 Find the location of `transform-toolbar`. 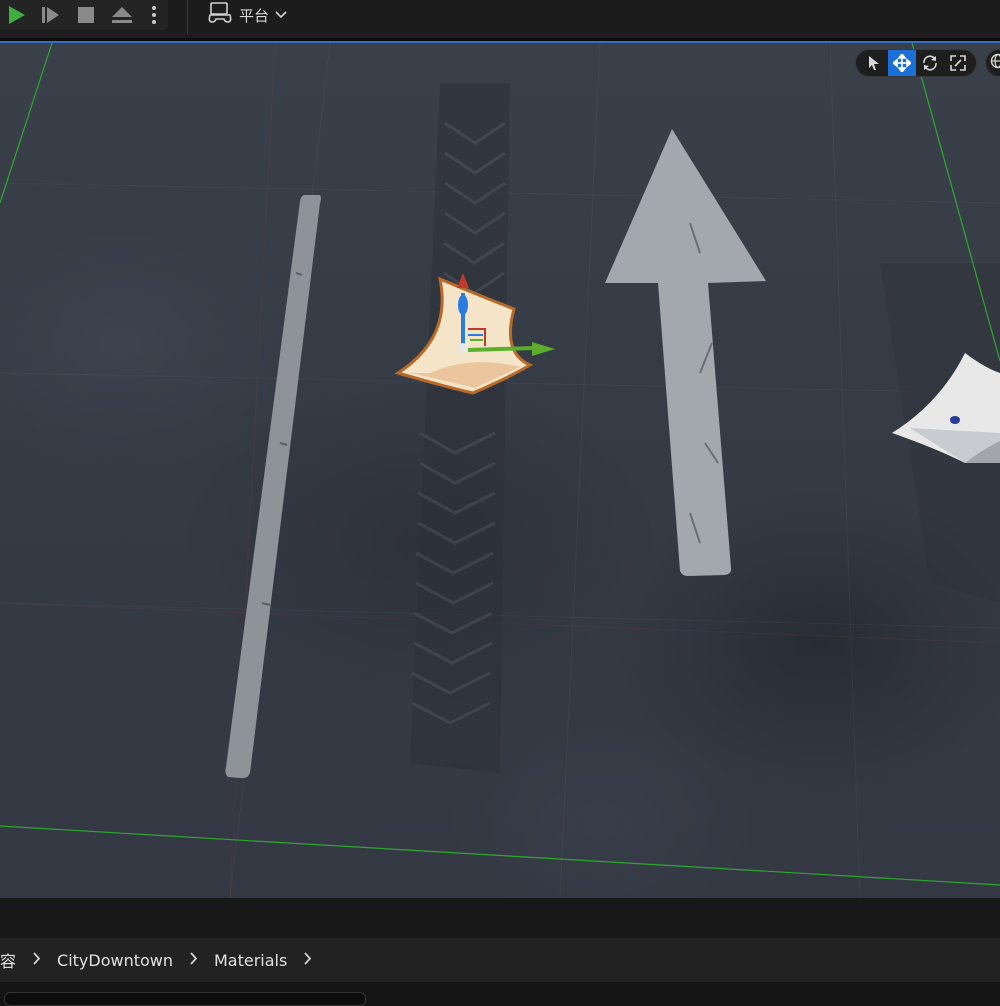

transform-toolbar is located at coordinates (916, 63).